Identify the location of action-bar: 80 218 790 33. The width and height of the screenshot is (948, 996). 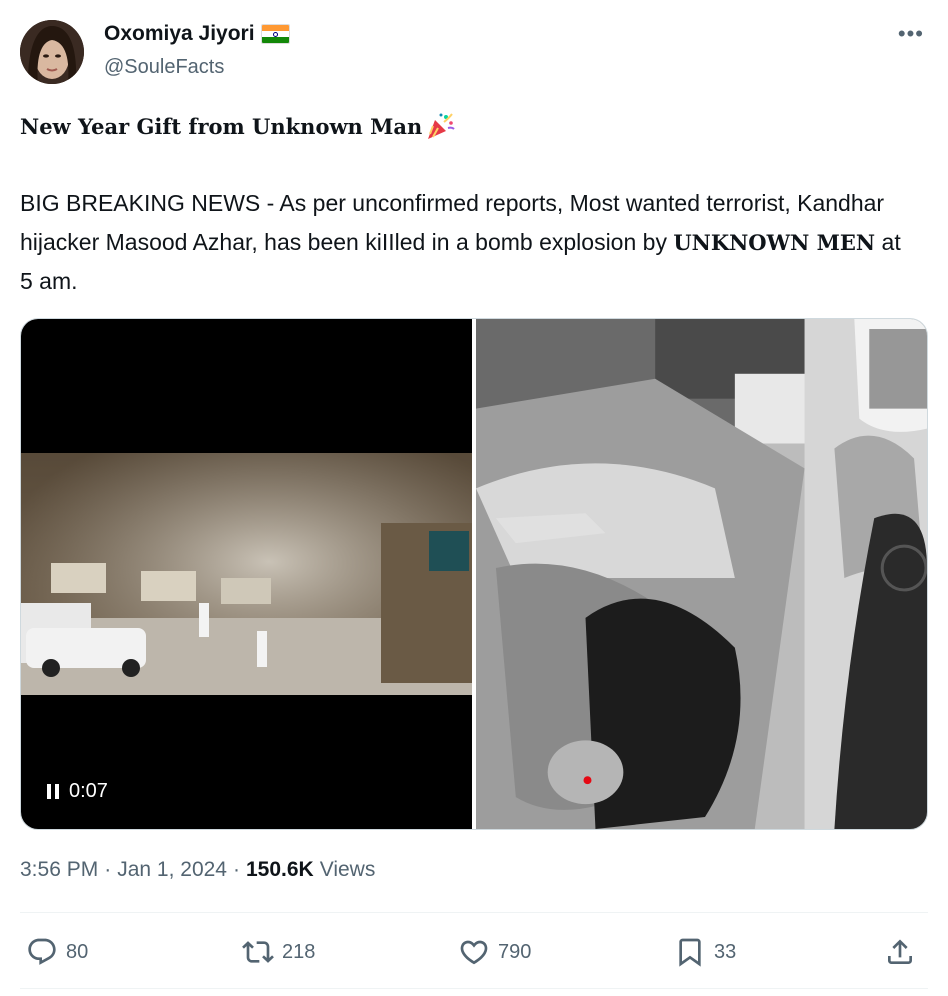
(474, 952).